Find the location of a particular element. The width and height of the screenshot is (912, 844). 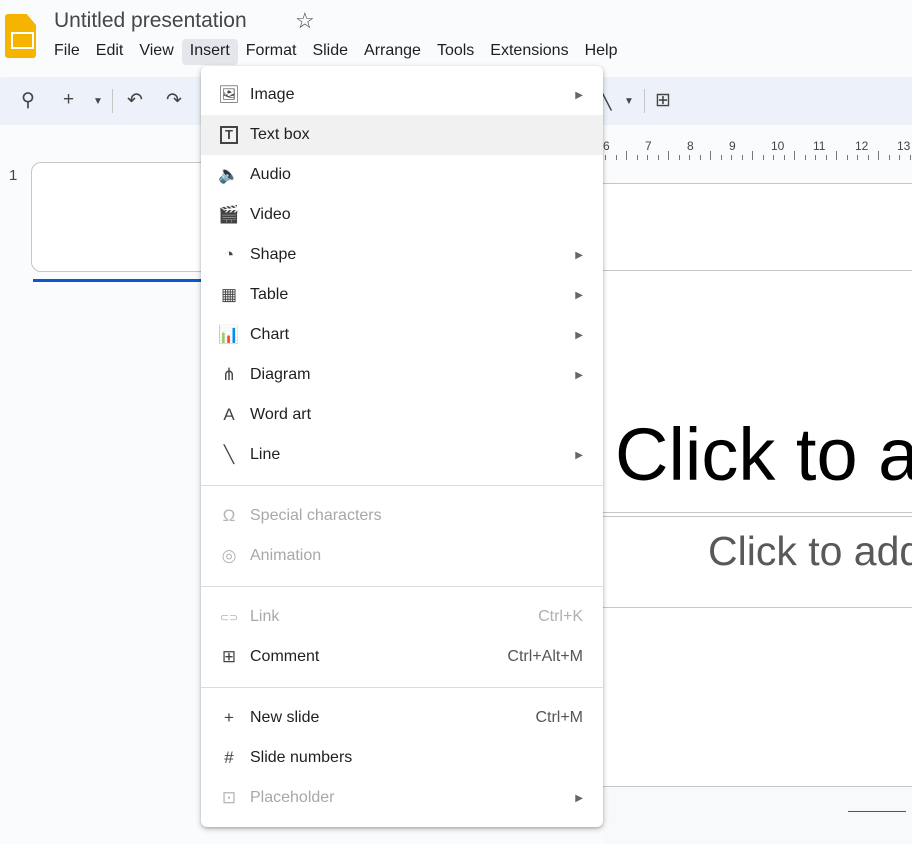

menu-file: File is located at coordinates (67, 52).